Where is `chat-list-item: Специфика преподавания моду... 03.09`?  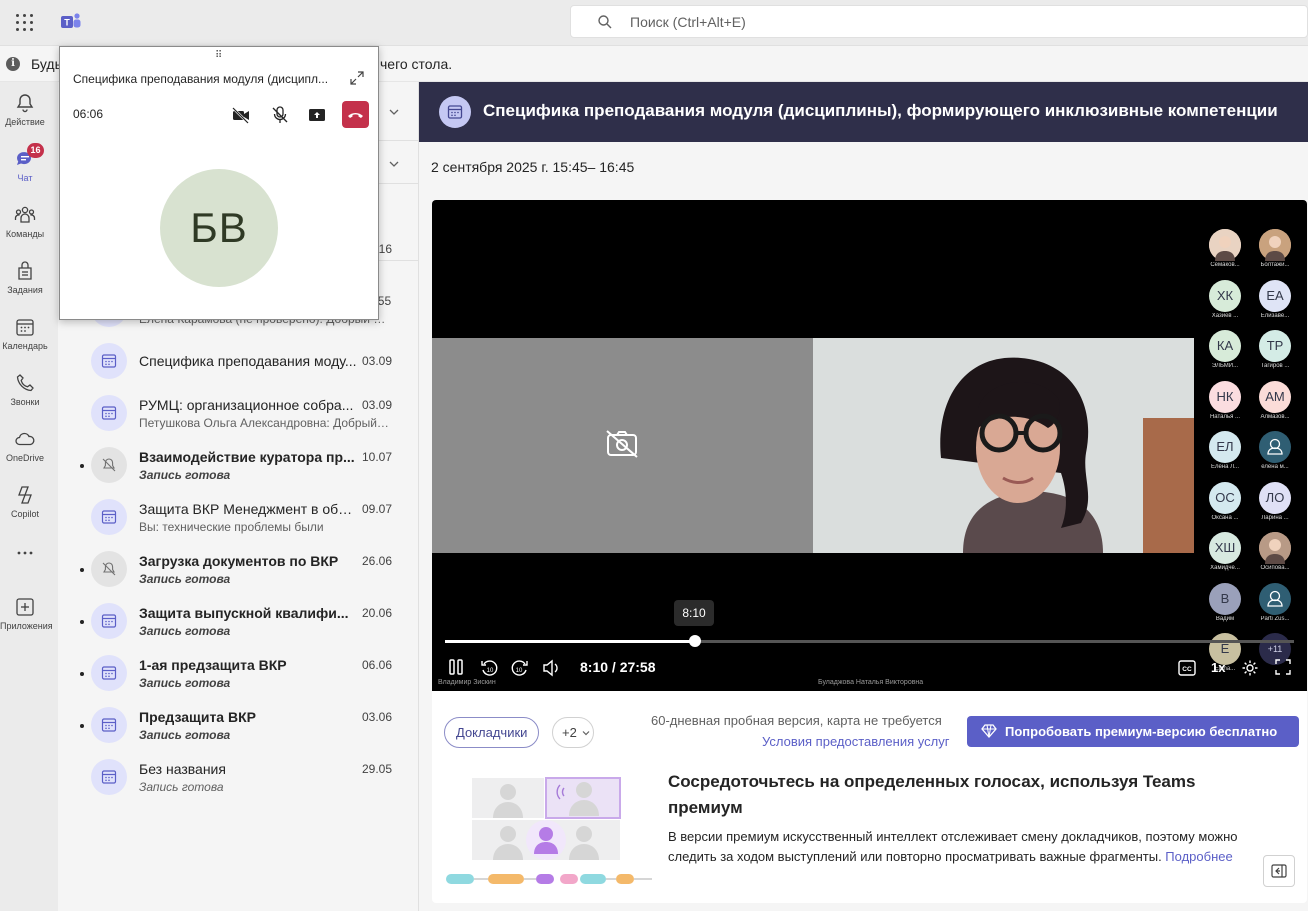 chat-list-item: Специфика преподавания моду... 03.09 is located at coordinates (238, 362).